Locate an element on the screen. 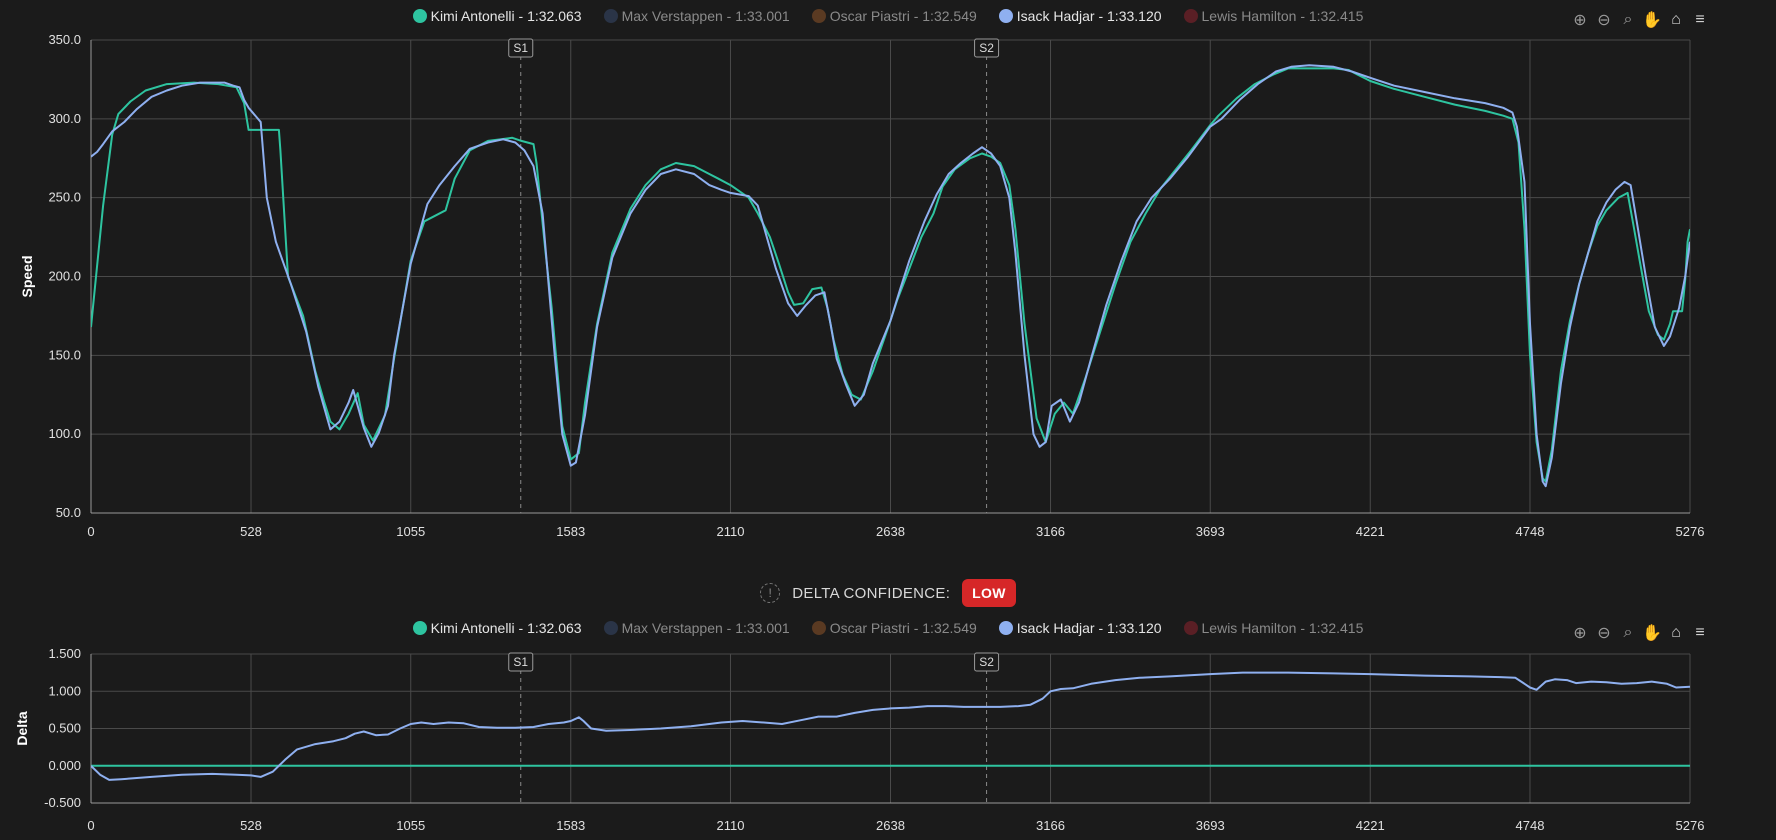  confidence-badge: LOW is located at coordinates (989, 593).